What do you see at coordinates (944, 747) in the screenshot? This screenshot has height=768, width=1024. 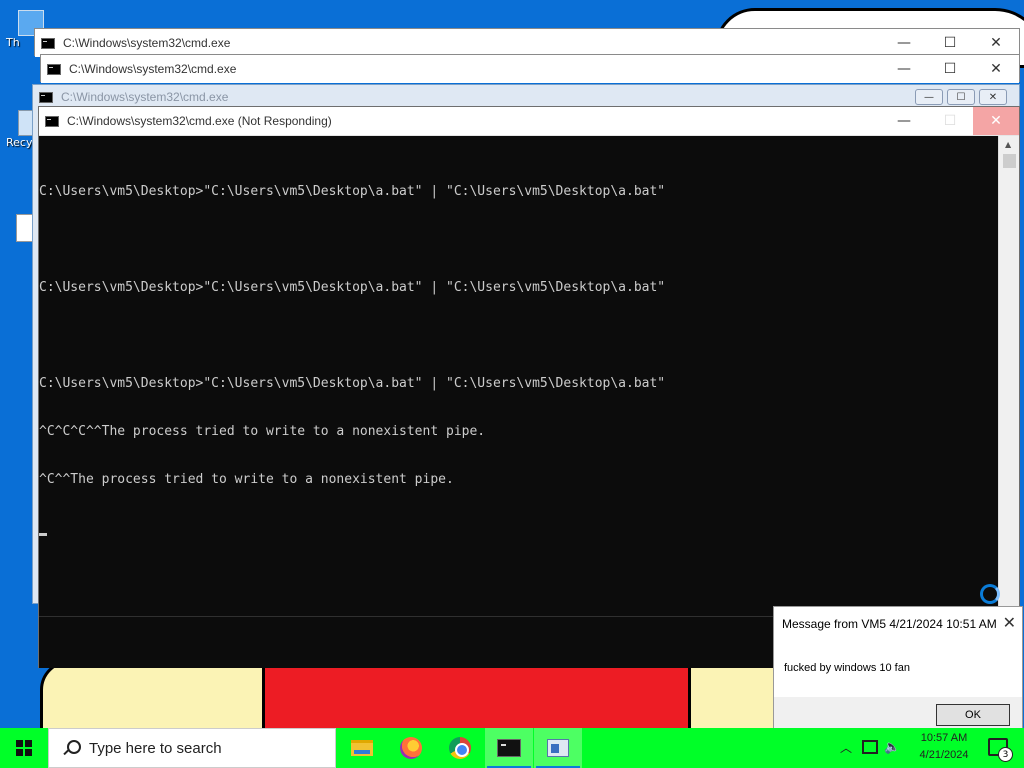 I see `clock: 10:57 AM 4/21/2024` at bounding box center [944, 747].